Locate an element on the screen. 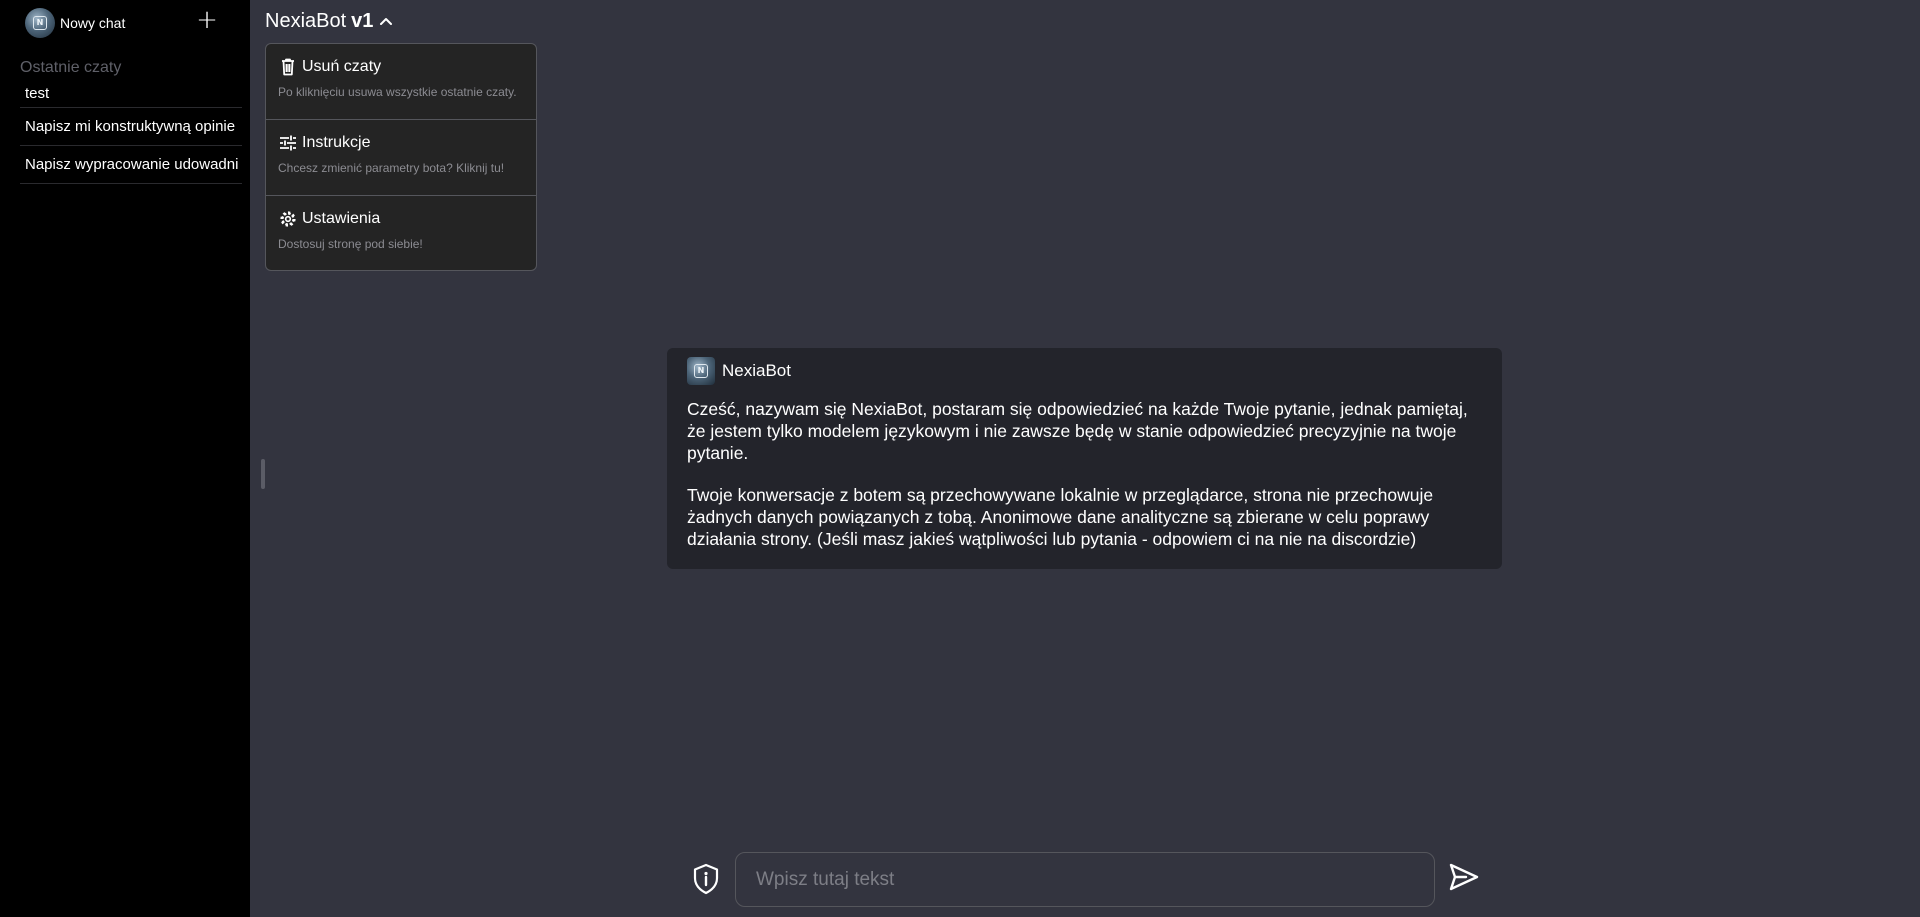  message-author: NexiaBot is located at coordinates (756, 370).